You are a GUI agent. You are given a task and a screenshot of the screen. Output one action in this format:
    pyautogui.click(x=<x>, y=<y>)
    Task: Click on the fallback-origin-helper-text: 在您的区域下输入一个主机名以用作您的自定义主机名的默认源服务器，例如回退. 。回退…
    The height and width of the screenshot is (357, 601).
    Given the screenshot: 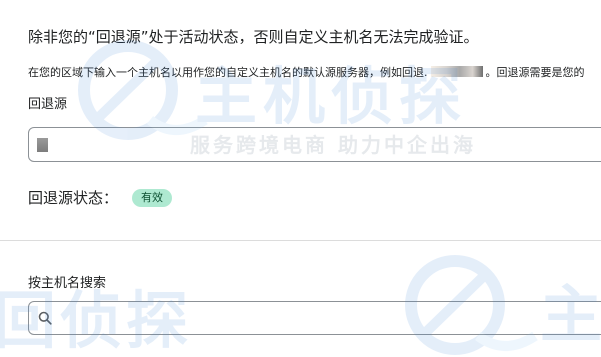 What is the action you would take?
    pyautogui.click(x=306, y=73)
    